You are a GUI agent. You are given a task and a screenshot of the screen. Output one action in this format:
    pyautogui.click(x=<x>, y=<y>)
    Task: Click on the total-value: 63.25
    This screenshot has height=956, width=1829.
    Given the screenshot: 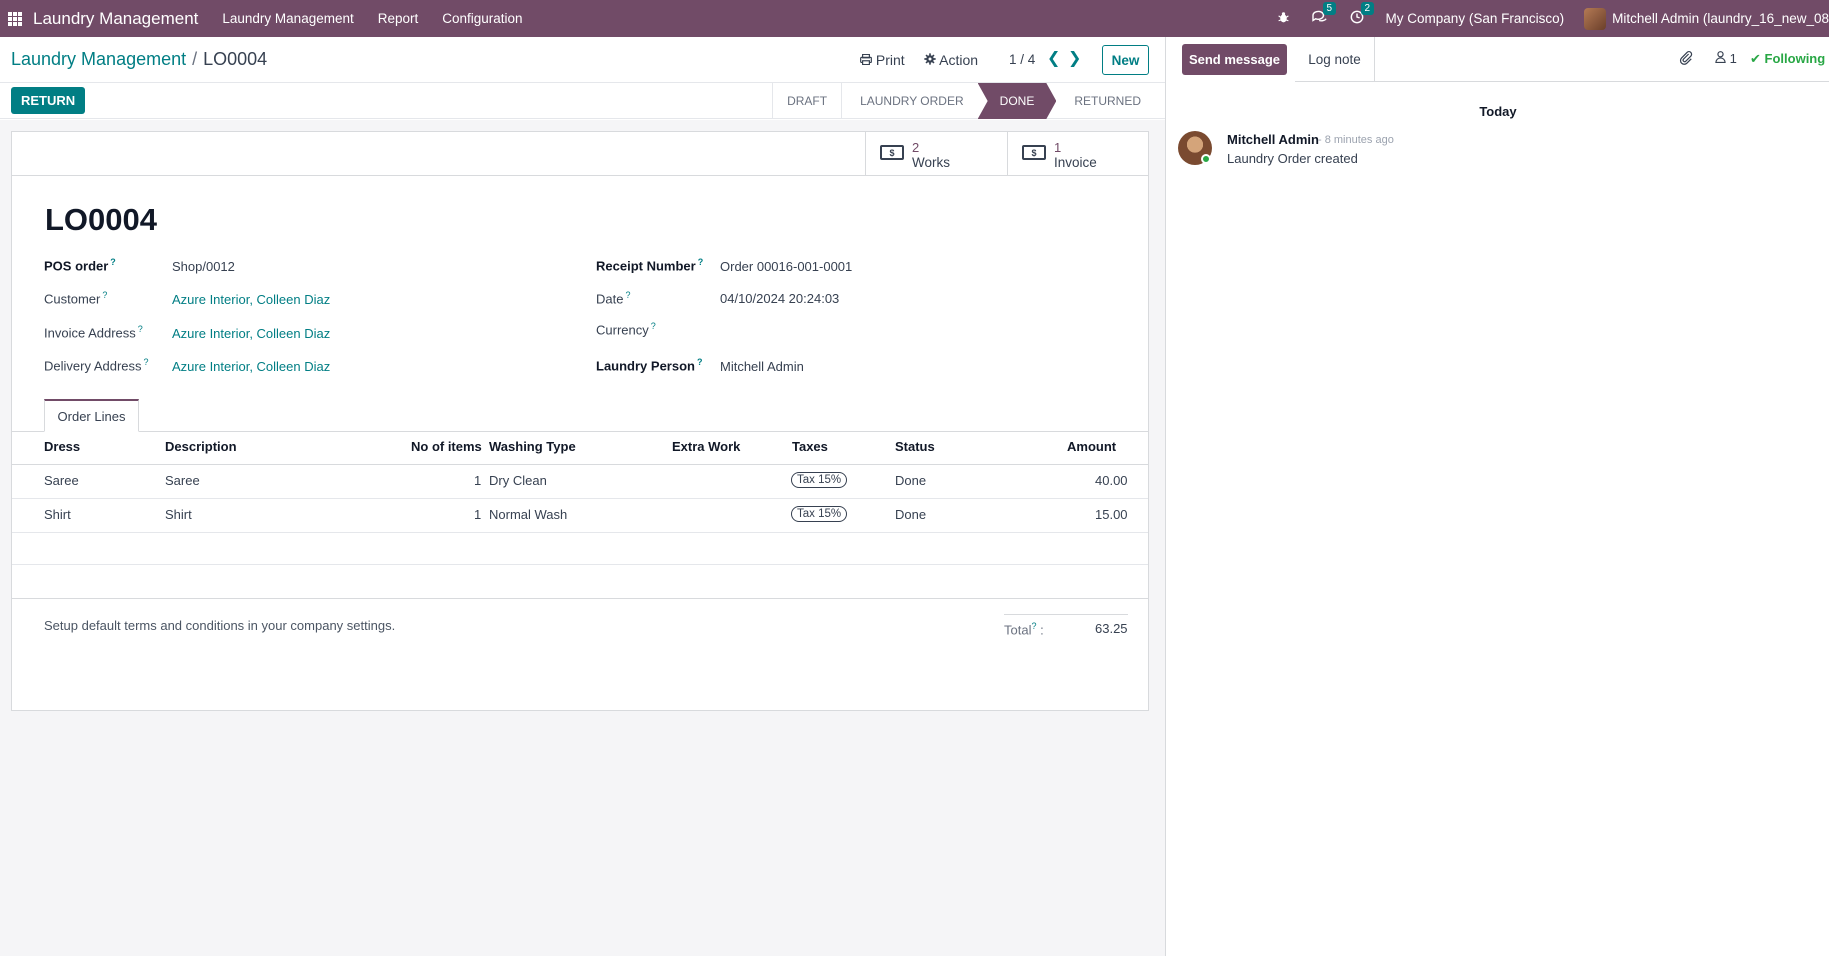 What is the action you would take?
    pyautogui.click(x=1111, y=628)
    